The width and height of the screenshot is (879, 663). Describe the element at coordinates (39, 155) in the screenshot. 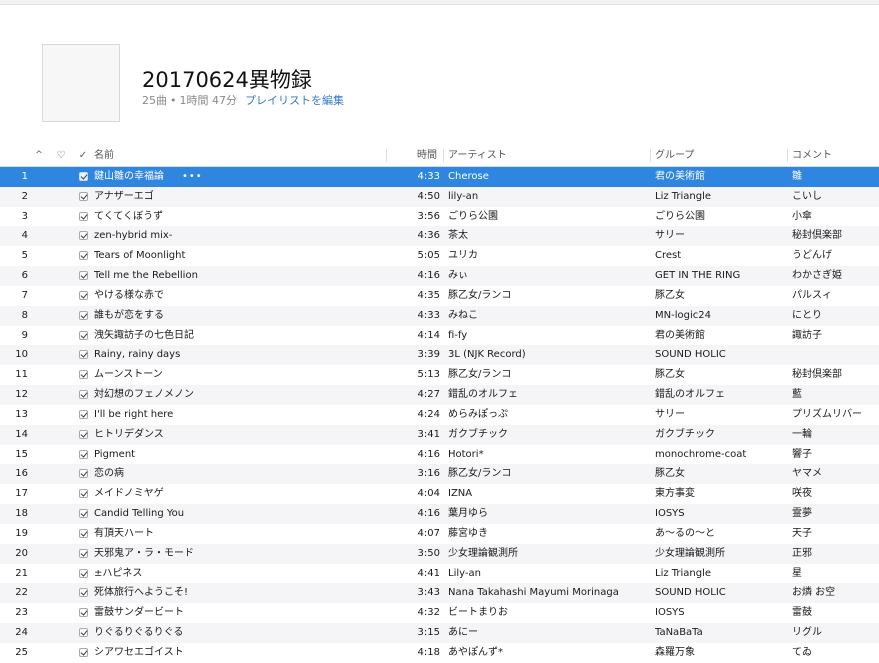

I see `sort-ascending-icon: ^` at that location.